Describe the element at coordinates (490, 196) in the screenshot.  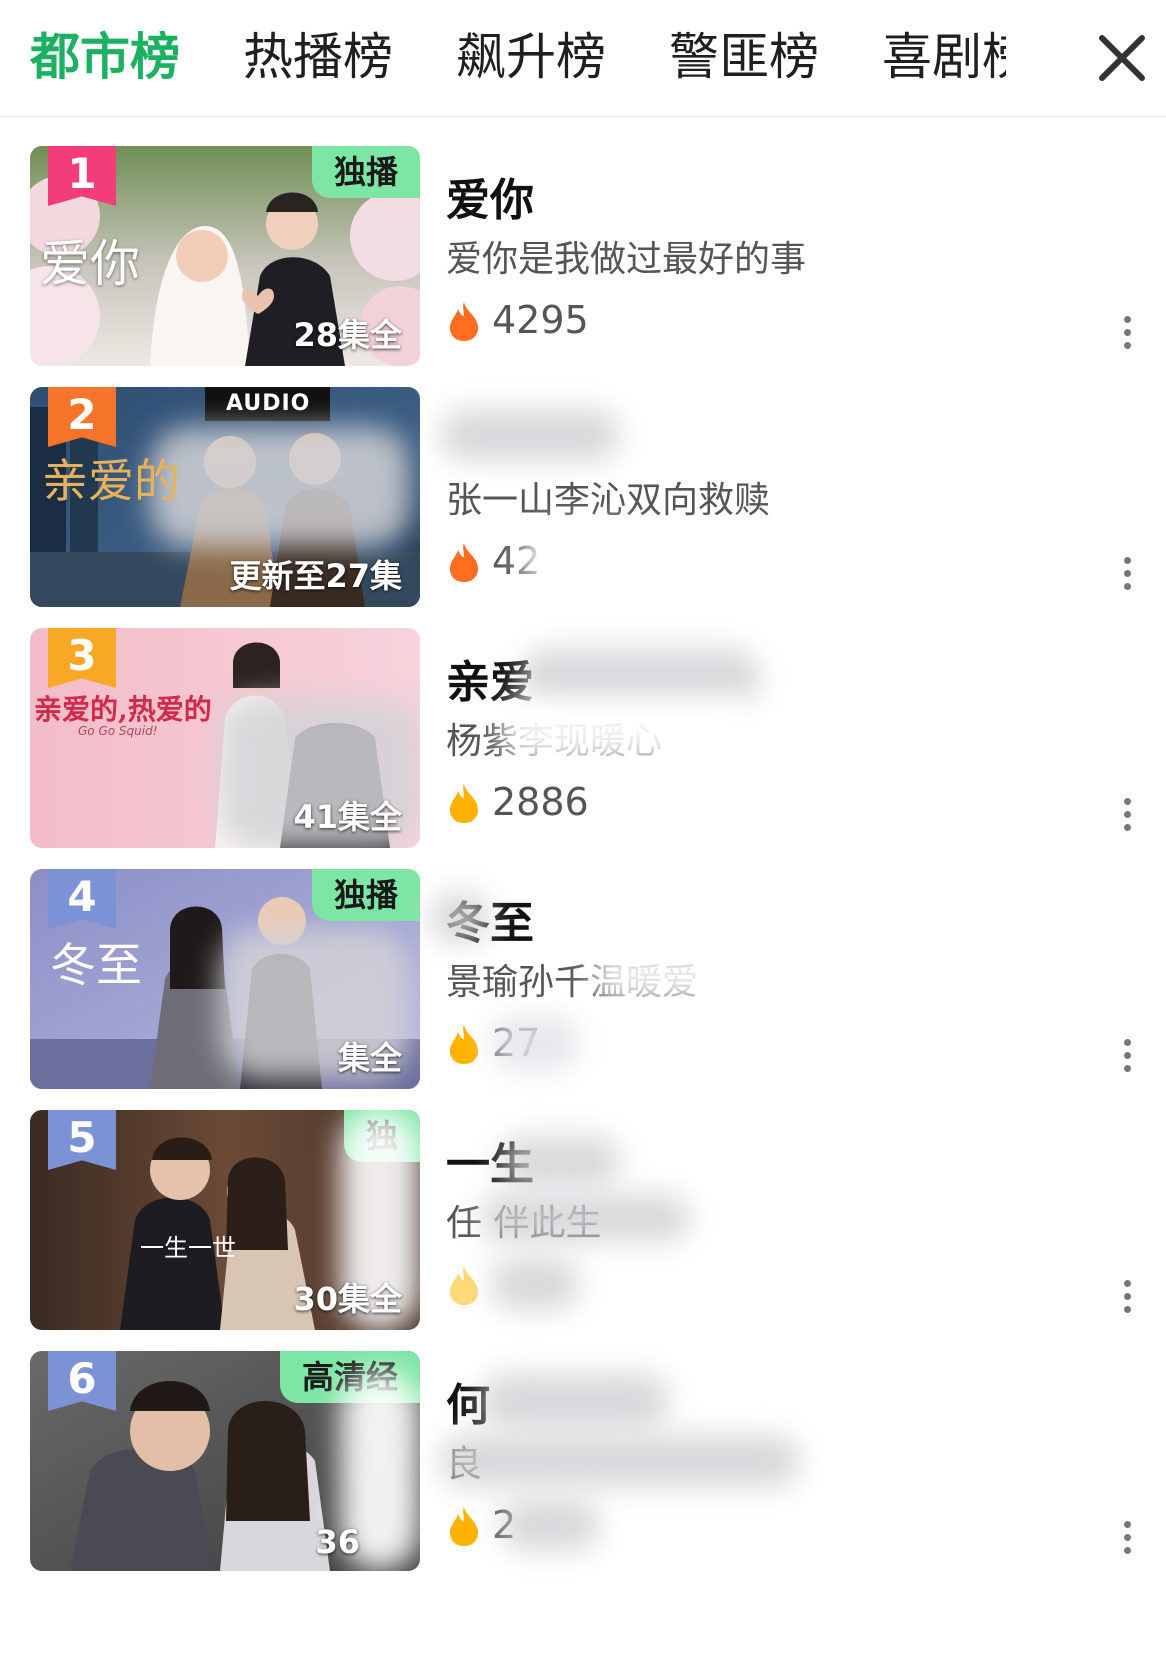
I see `show-title: 爱你` at that location.